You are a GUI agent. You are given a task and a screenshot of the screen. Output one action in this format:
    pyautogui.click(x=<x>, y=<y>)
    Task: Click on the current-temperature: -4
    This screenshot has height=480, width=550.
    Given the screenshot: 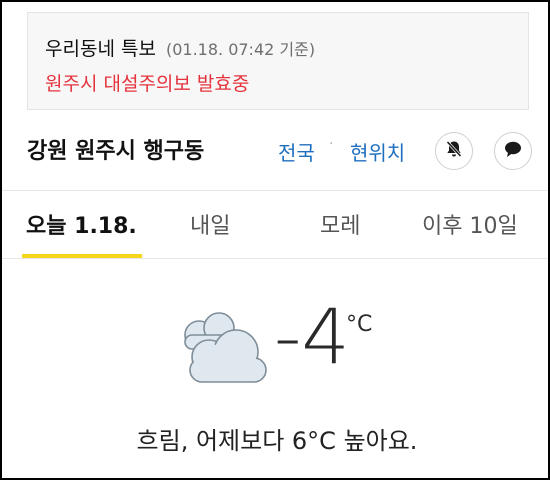 What is the action you would take?
    pyautogui.click(x=312, y=336)
    